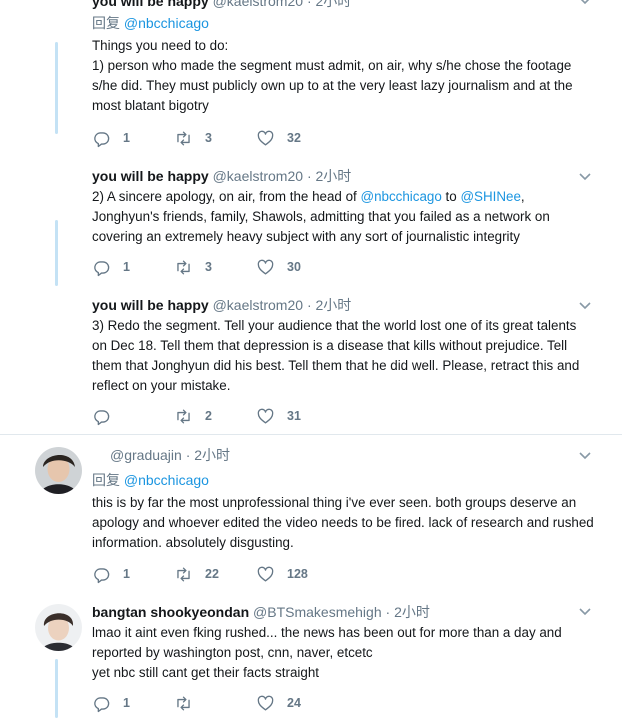  I want to click on retweet-action: 2, so click(215, 416).